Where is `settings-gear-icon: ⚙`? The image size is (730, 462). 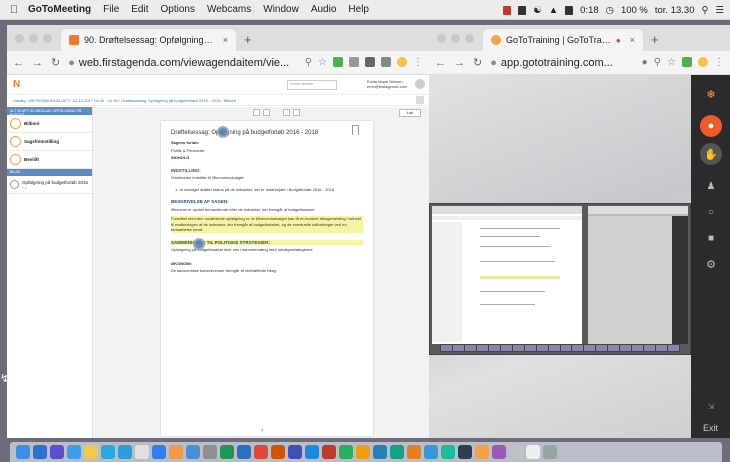
settings-gear-icon: ⚙ is located at coordinates (711, 264).